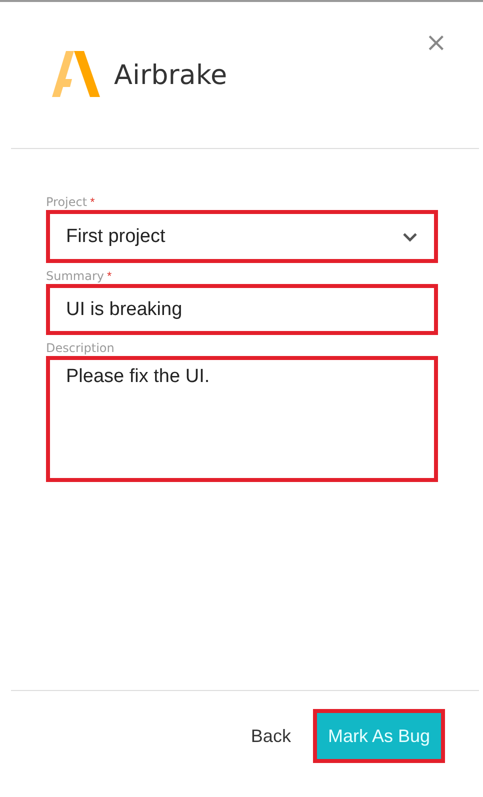 This screenshot has width=483, height=797. I want to click on field-label: Description, so click(80, 348).